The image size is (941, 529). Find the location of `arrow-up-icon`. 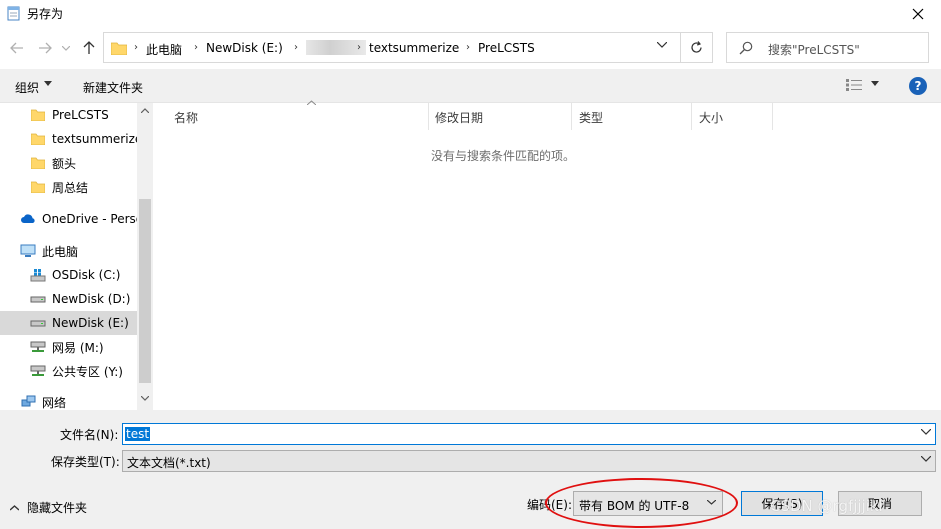

arrow-up-icon is located at coordinates (89, 47).